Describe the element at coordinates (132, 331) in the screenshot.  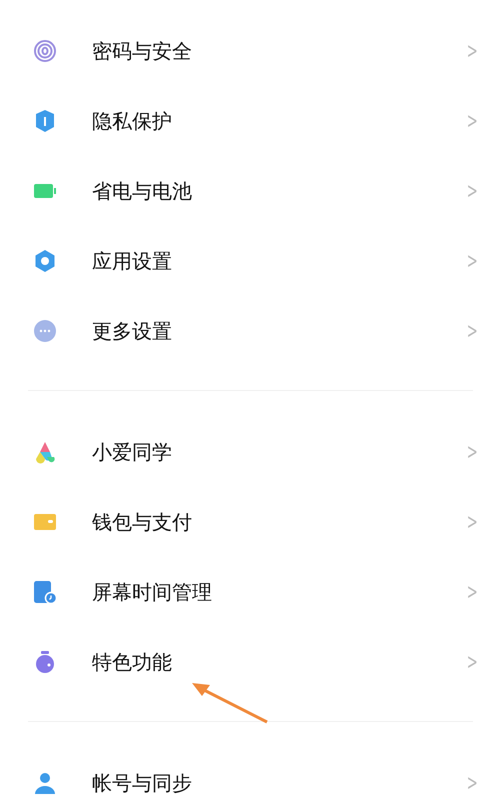
I see `item-label: 更多设置` at that location.